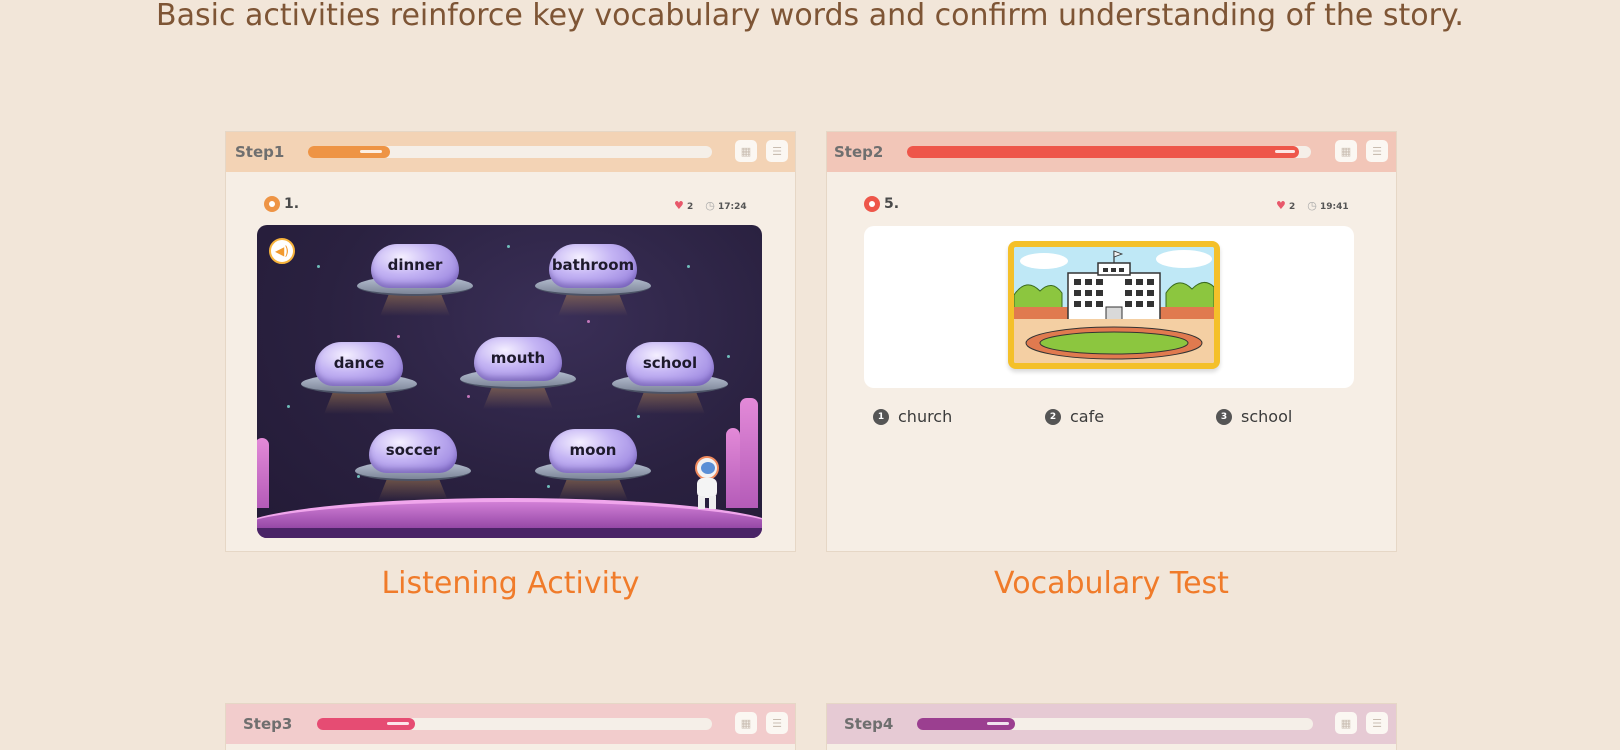 Image resolution: width=1620 pixels, height=750 pixels. I want to click on answer-option: 3 school, so click(1254, 416).